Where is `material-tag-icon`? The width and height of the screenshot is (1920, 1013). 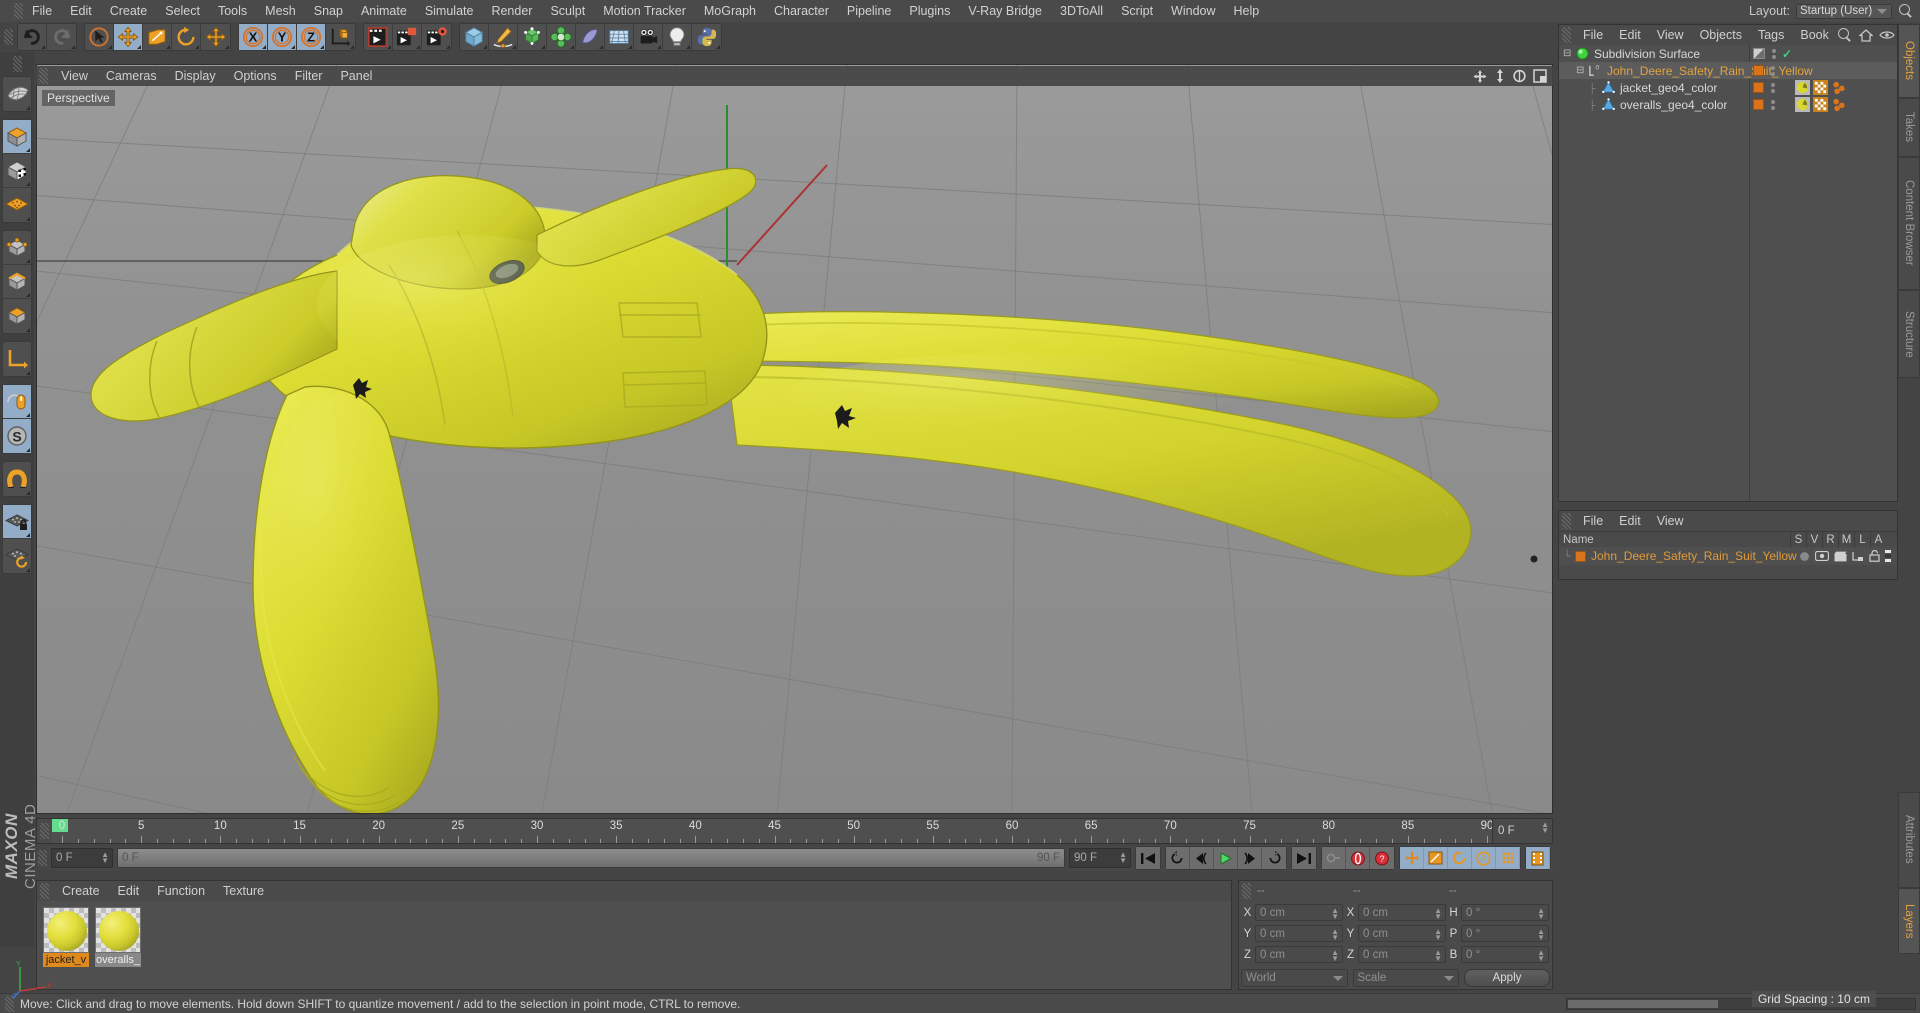 material-tag-icon is located at coordinates (1802, 104).